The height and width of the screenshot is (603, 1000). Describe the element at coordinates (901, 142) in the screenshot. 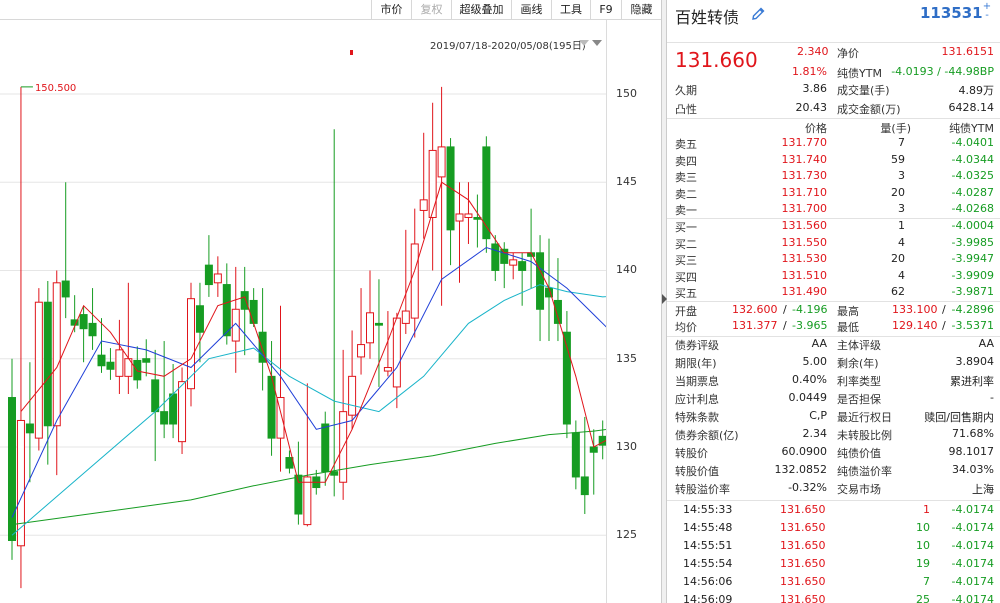

I see `book-volume: 7` at that location.